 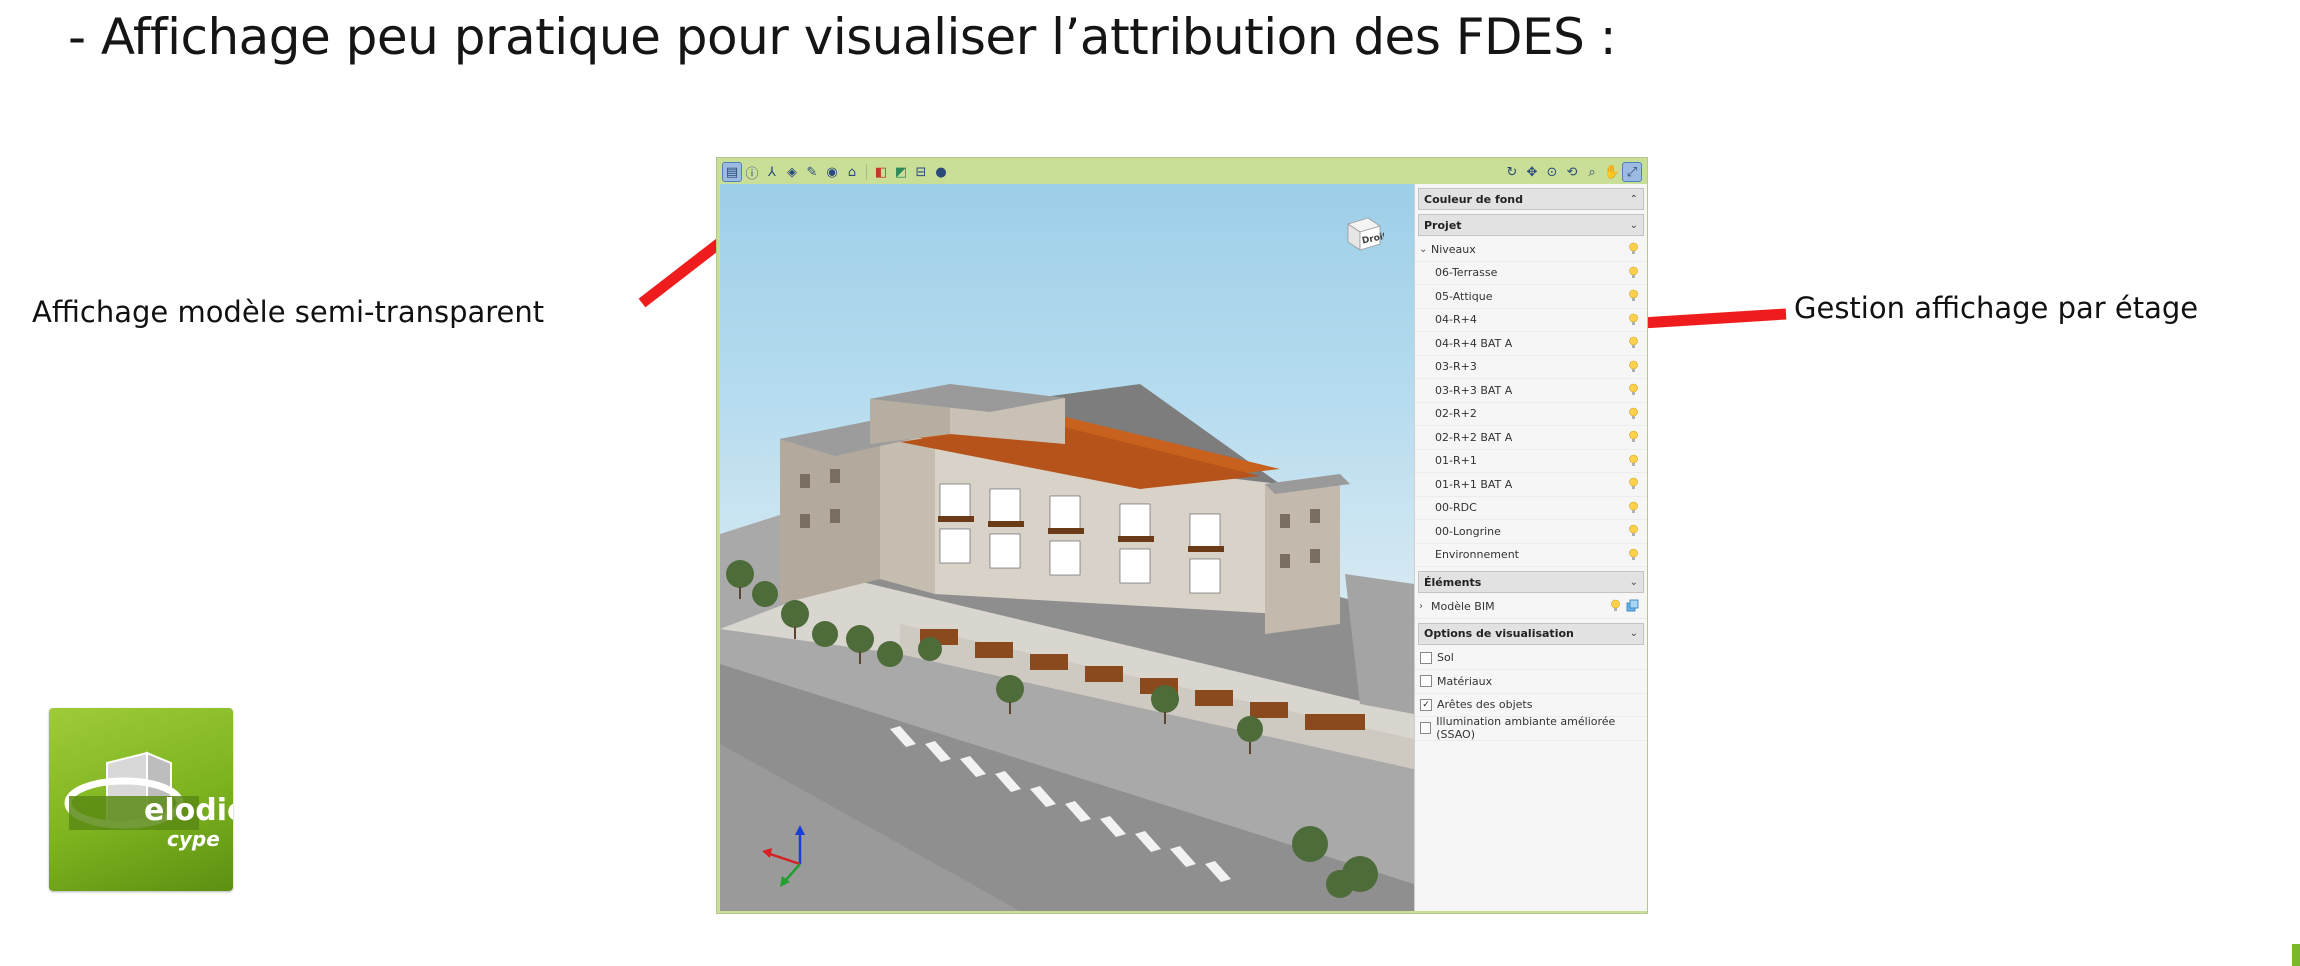 I want to click on split-icon: ⊟, so click(x=921, y=172).